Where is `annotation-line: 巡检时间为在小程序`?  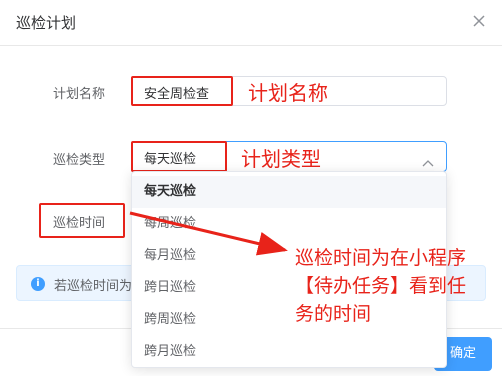 annotation-line: 巡检时间为在小程序 is located at coordinates (381, 258).